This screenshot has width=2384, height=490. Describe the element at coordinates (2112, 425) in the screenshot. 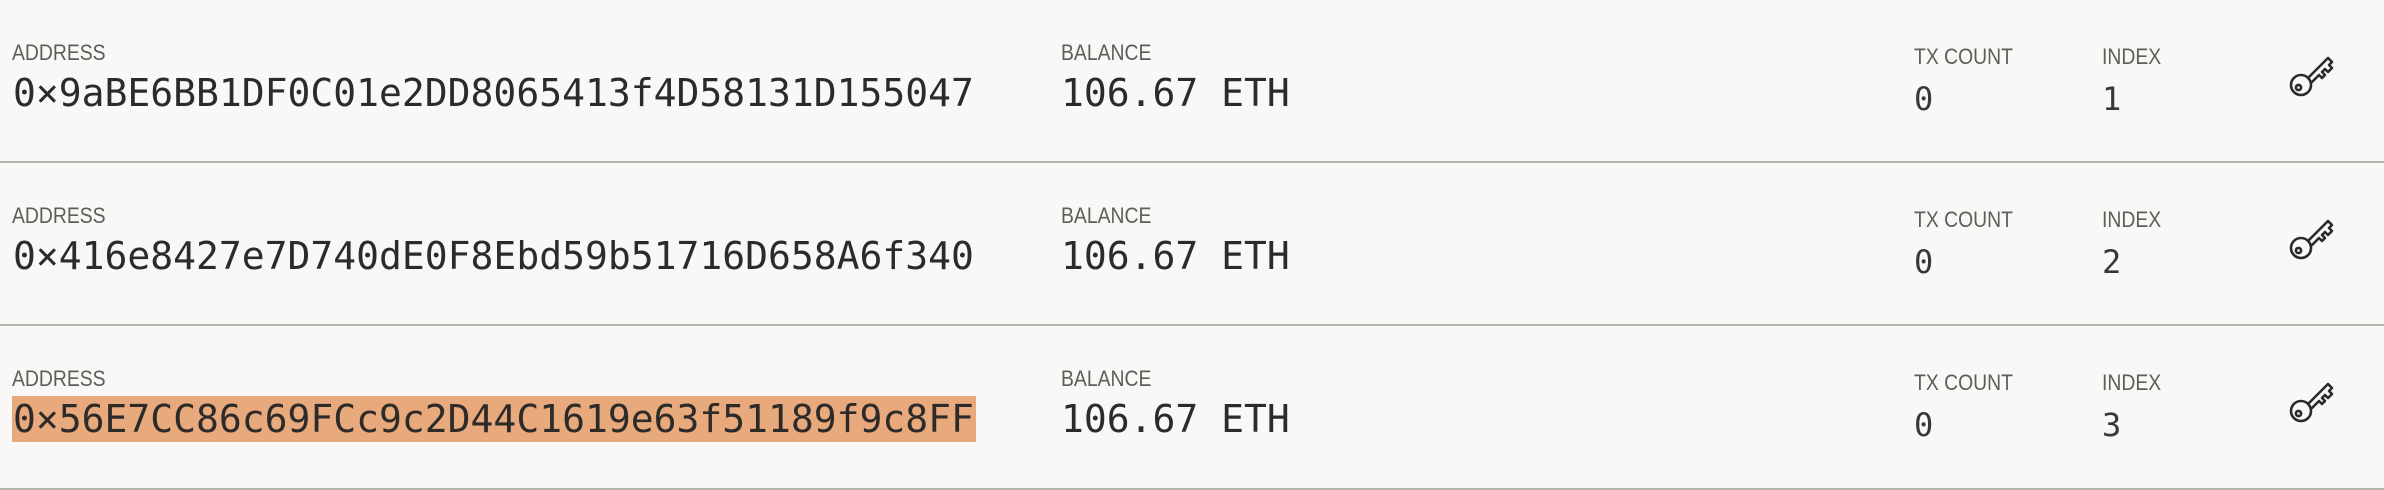

I see `index-value: 3` at that location.